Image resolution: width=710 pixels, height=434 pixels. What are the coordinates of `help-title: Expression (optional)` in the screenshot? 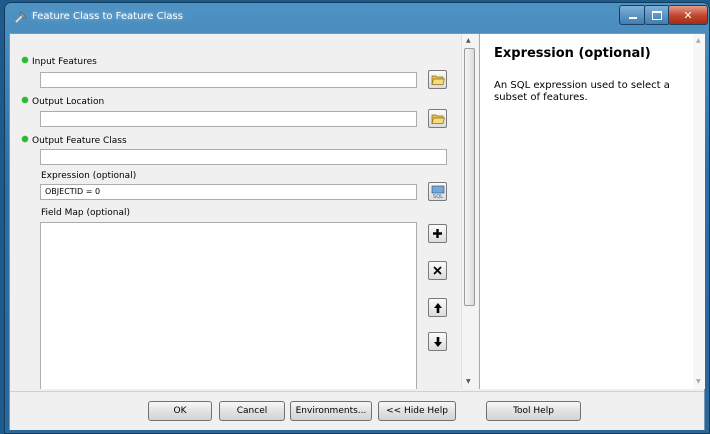 It's located at (572, 53).